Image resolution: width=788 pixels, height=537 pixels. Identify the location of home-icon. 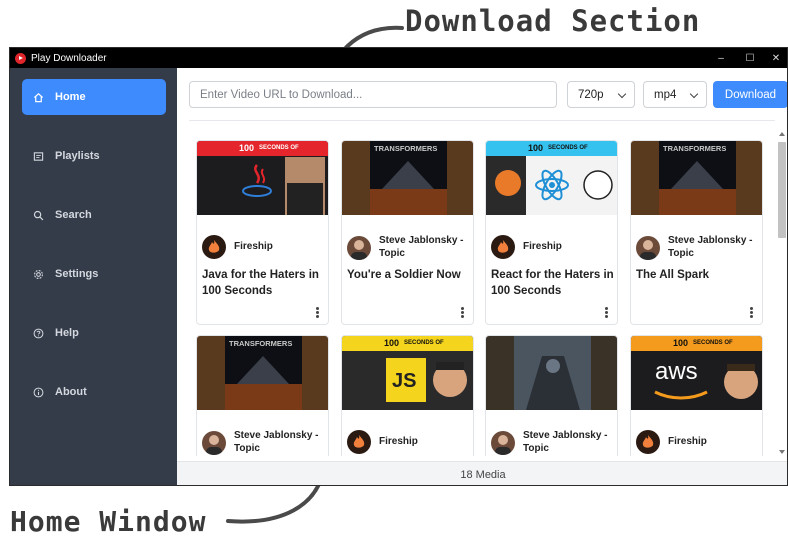
(38, 97).